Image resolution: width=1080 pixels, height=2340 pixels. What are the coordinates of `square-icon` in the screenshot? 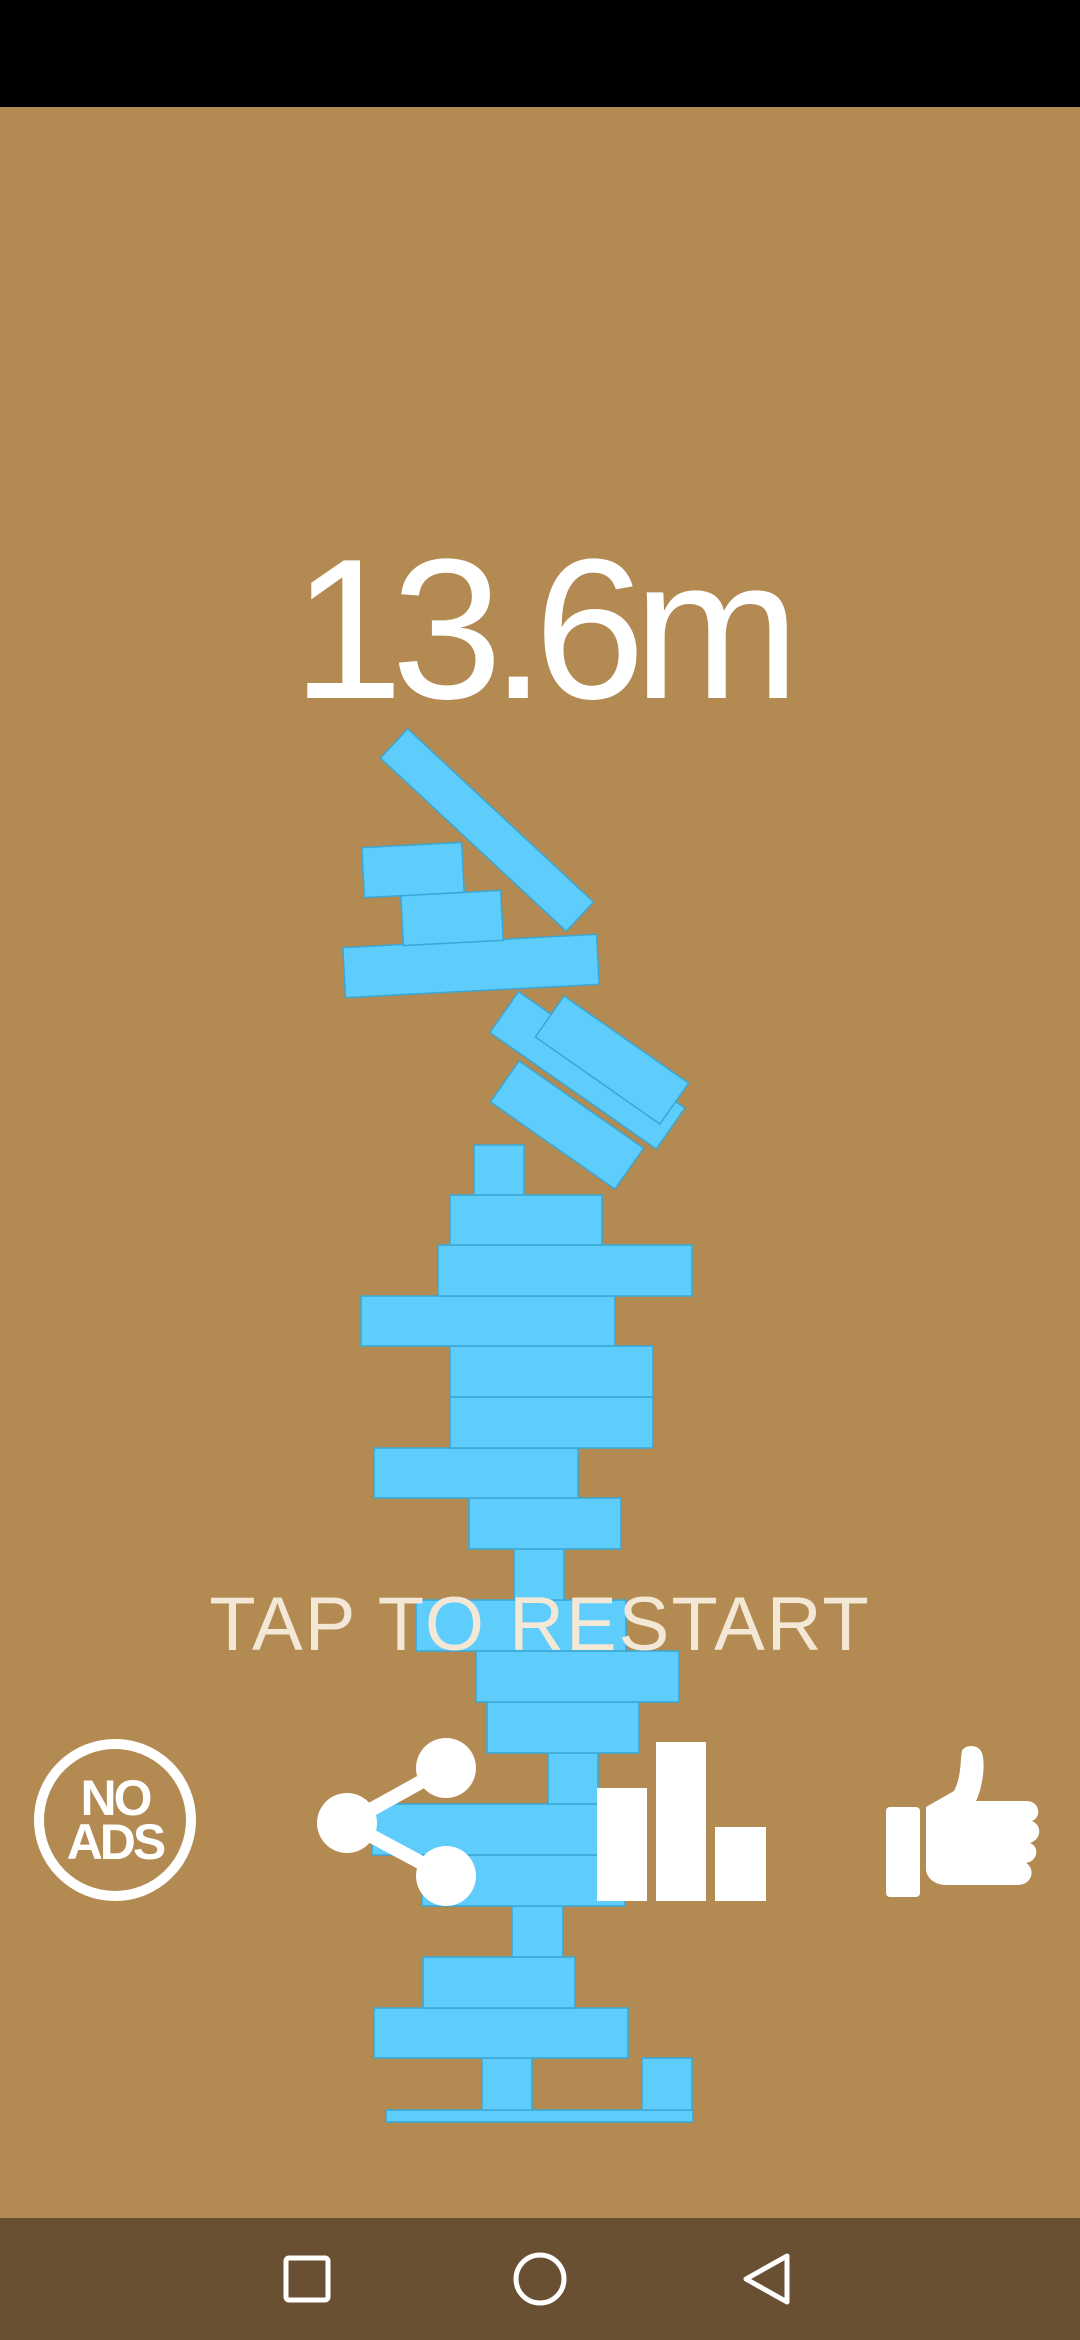 It's located at (307, 2279).